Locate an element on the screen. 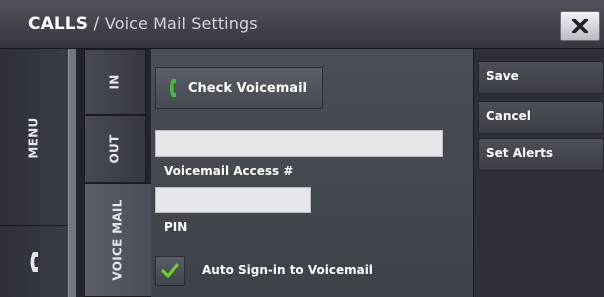 This screenshot has height=297, width=604. auto-signin-checkbox is located at coordinates (170, 271).